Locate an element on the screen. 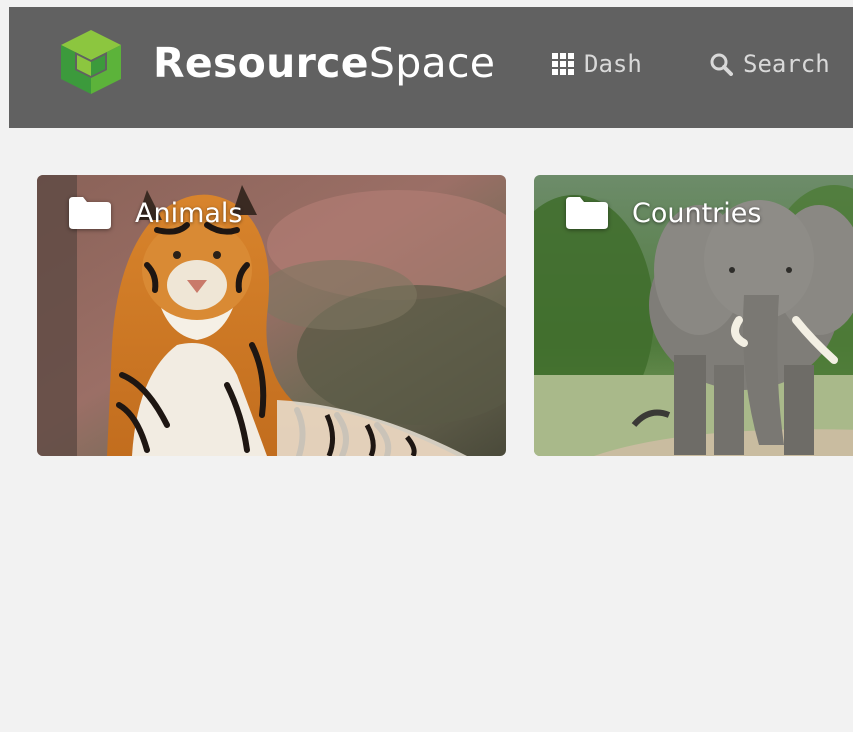 This screenshot has width=853, height=732. resourcespace-cube-logo-icon is located at coordinates (91, 62).